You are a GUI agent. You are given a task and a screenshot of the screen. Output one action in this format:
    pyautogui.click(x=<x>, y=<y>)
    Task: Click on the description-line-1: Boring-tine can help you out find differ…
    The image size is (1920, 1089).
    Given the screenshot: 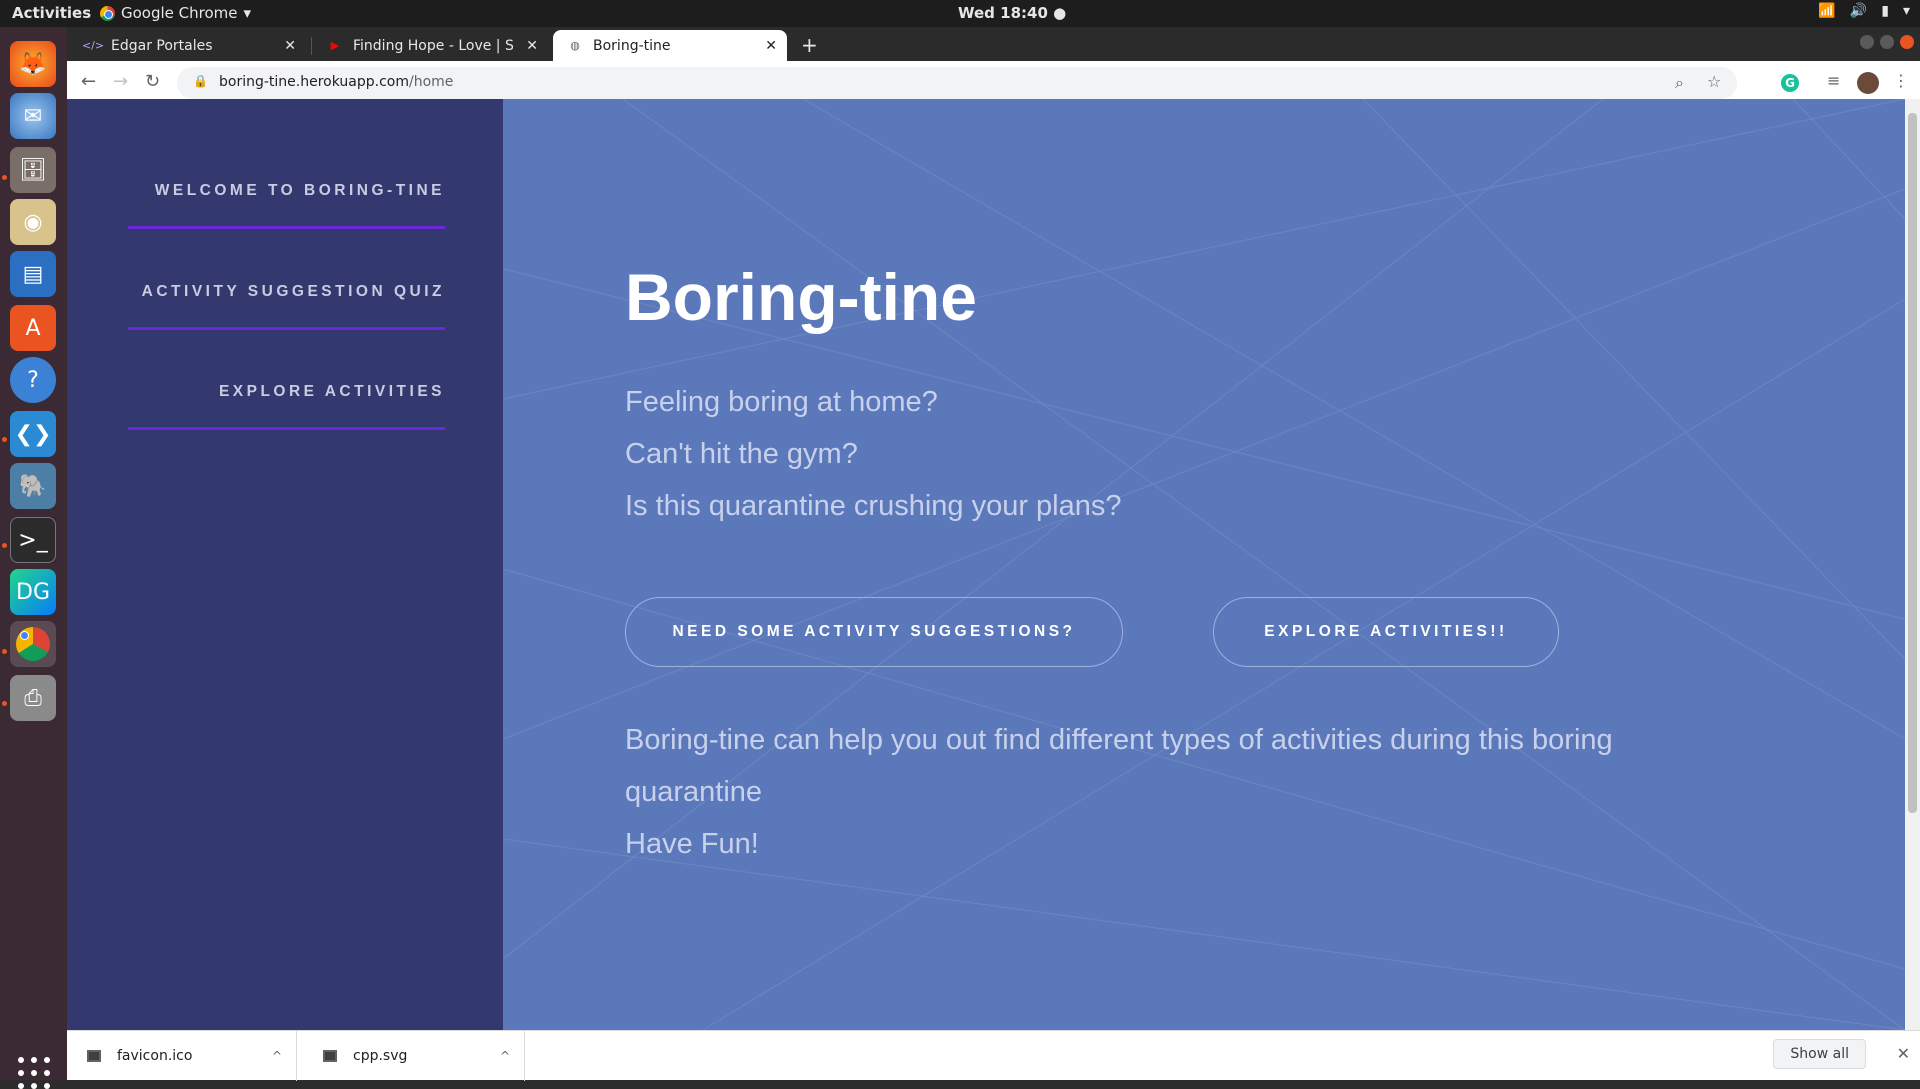 What is the action you would take?
    pyautogui.click(x=1119, y=740)
    